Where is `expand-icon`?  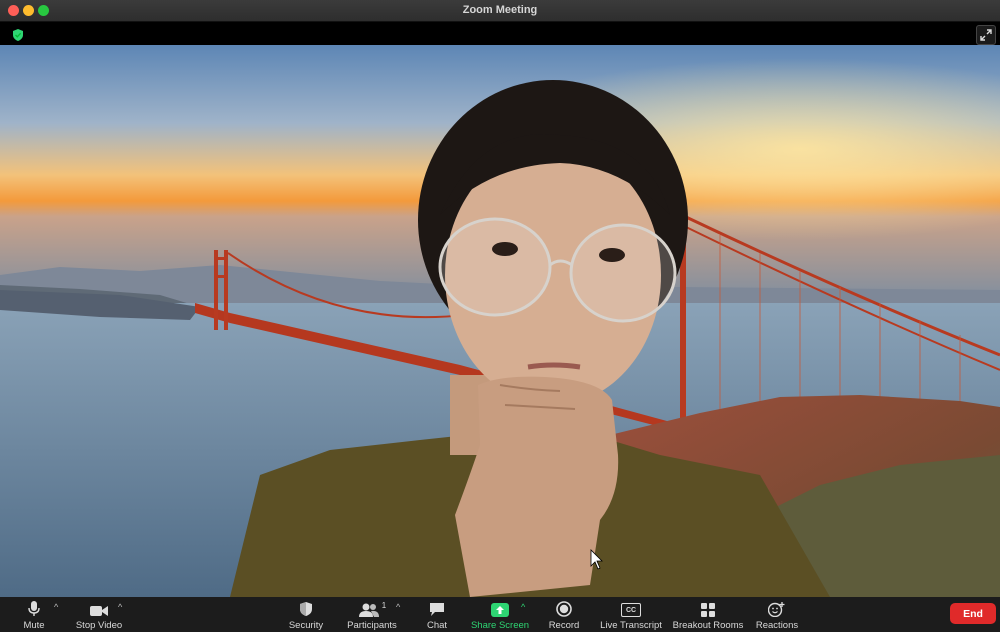 expand-icon is located at coordinates (986, 35).